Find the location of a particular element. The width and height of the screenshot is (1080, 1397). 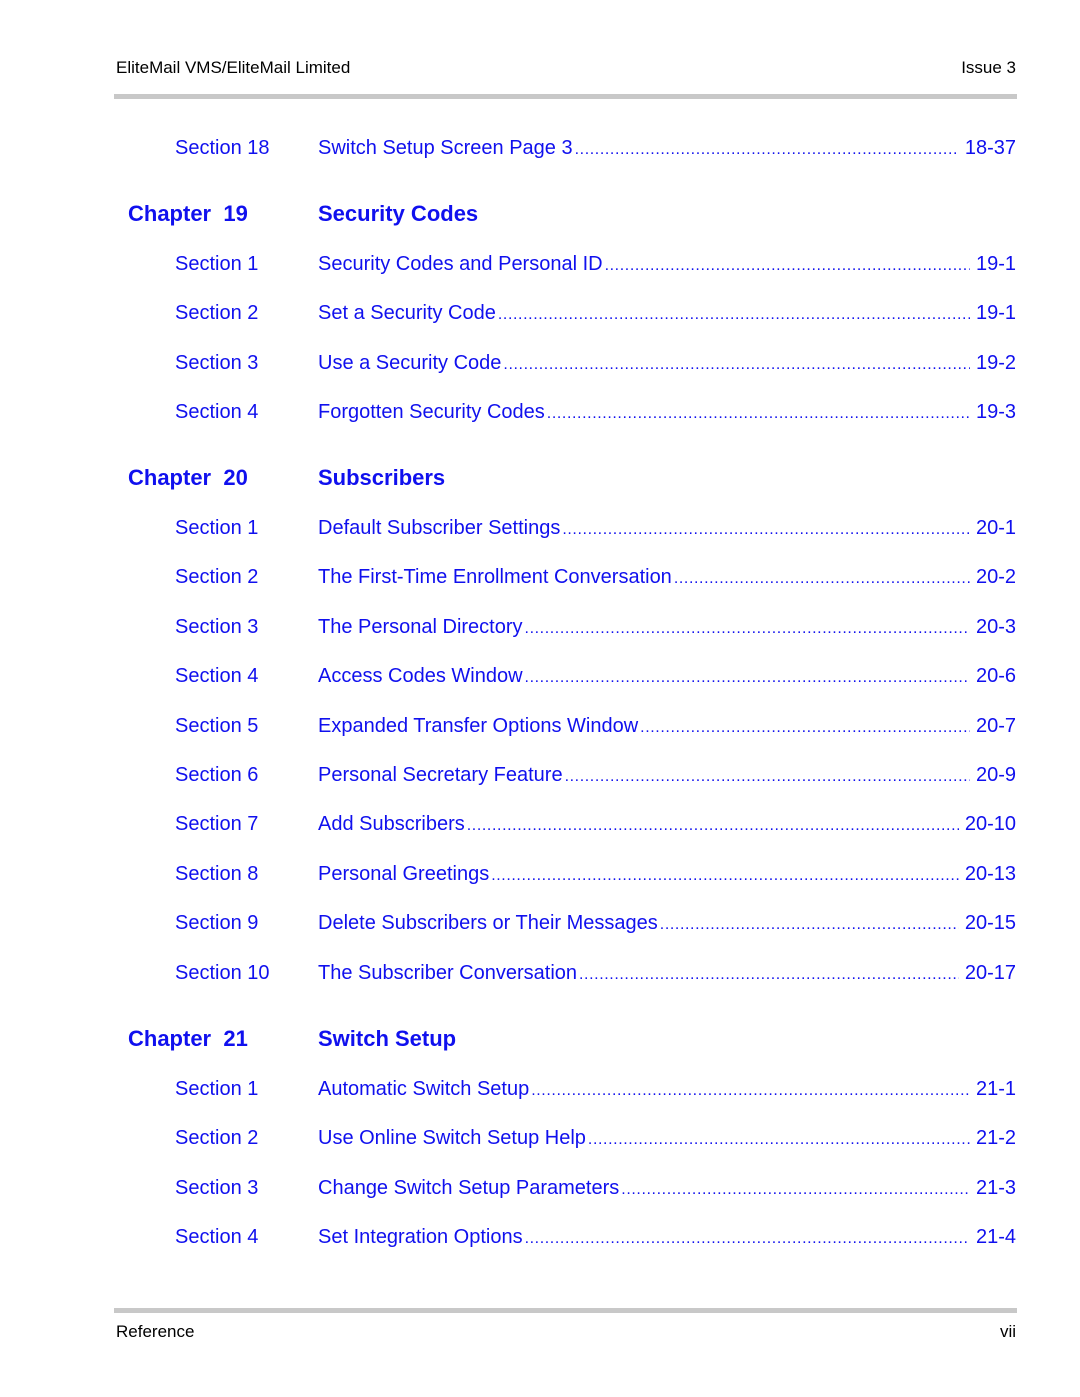

toc-entry-title: Expanded Transfer Options Window is located at coordinates (478, 726).